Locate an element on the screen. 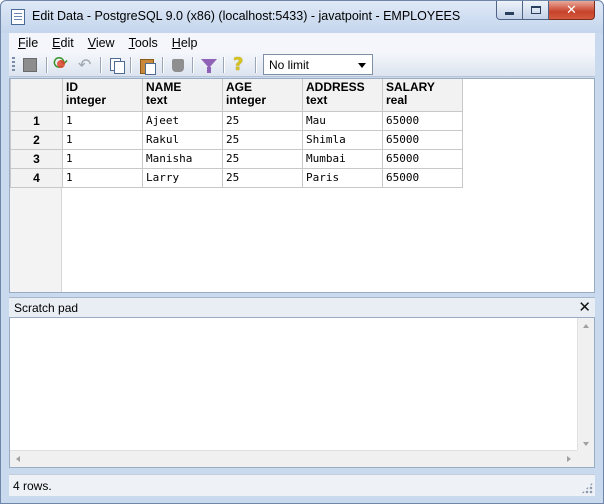 This screenshot has height=504, width=604. close-button: ✕ is located at coordinates (572, 10).